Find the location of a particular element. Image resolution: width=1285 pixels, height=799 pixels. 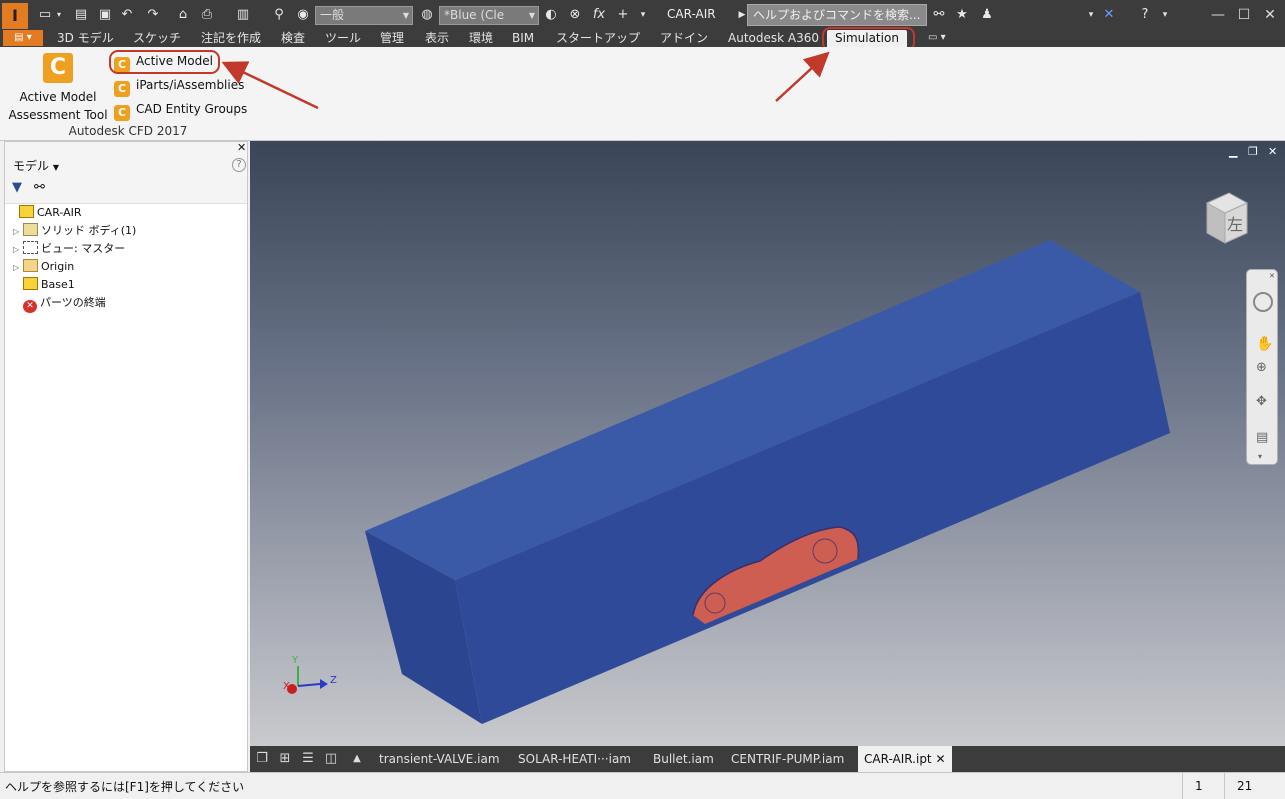

undo-icon: ↶ is located at coordinates (127, 15).